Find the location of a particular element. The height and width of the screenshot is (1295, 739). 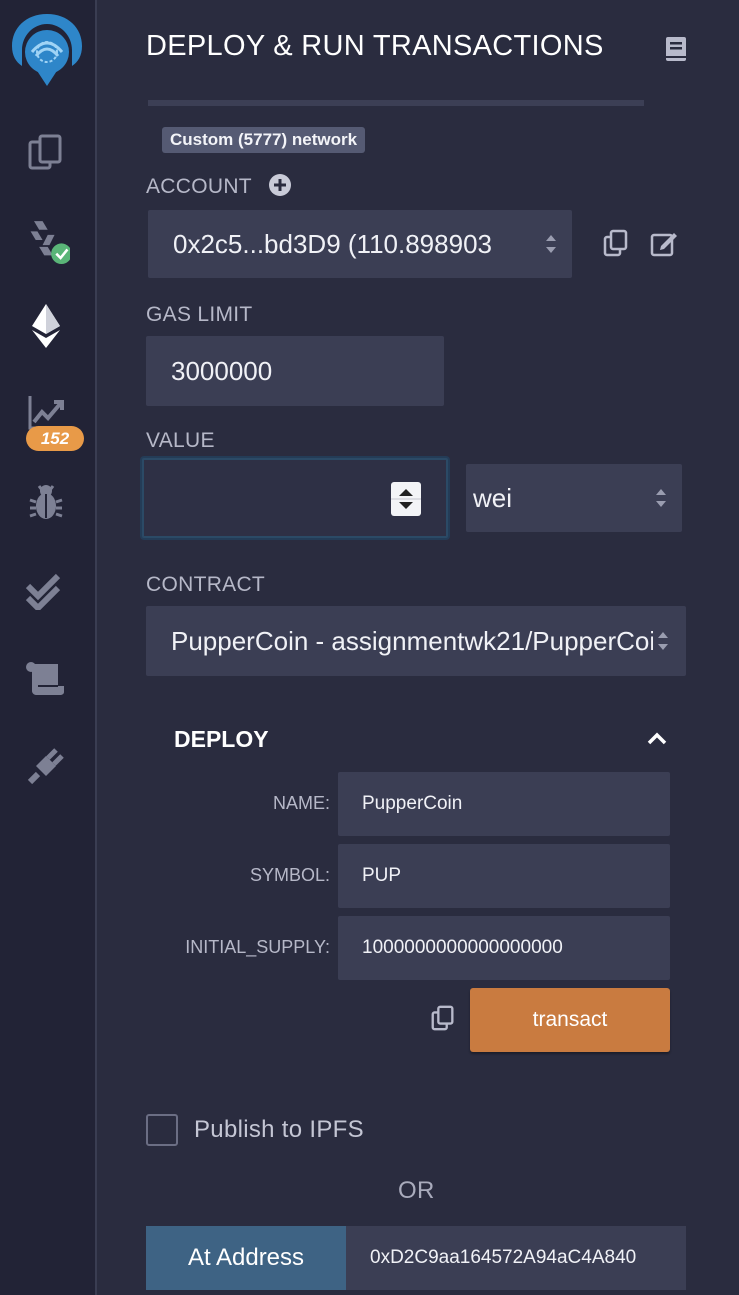

param-symbol-value: PUP is located at coordinates (382, 875).